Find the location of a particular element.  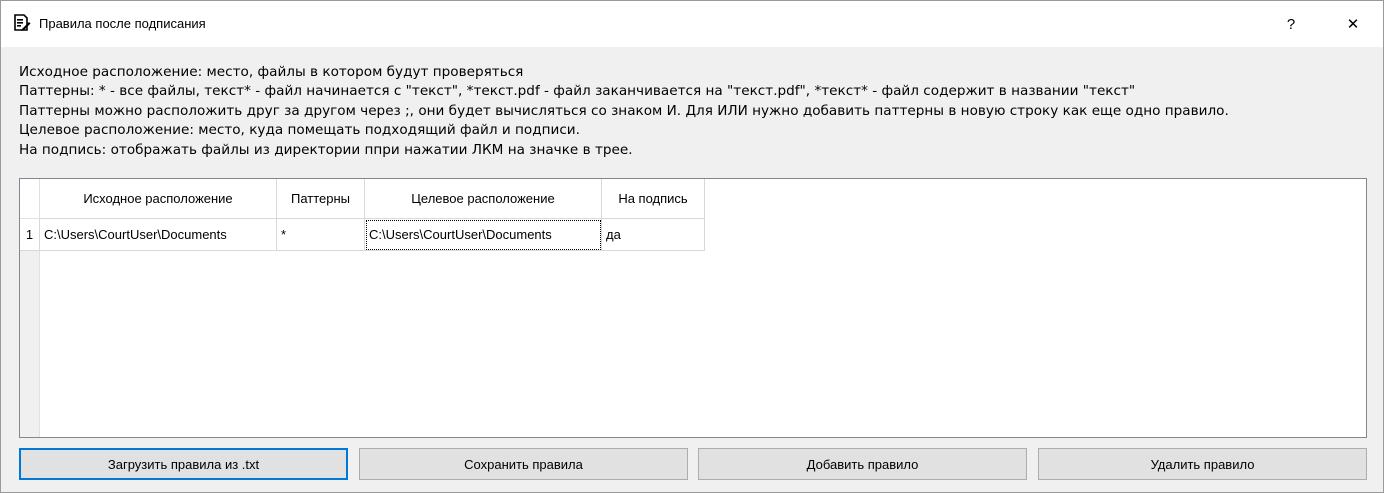

cell-source: C:\Users\CourtUser\Documents is located at coordinates (158, 235).